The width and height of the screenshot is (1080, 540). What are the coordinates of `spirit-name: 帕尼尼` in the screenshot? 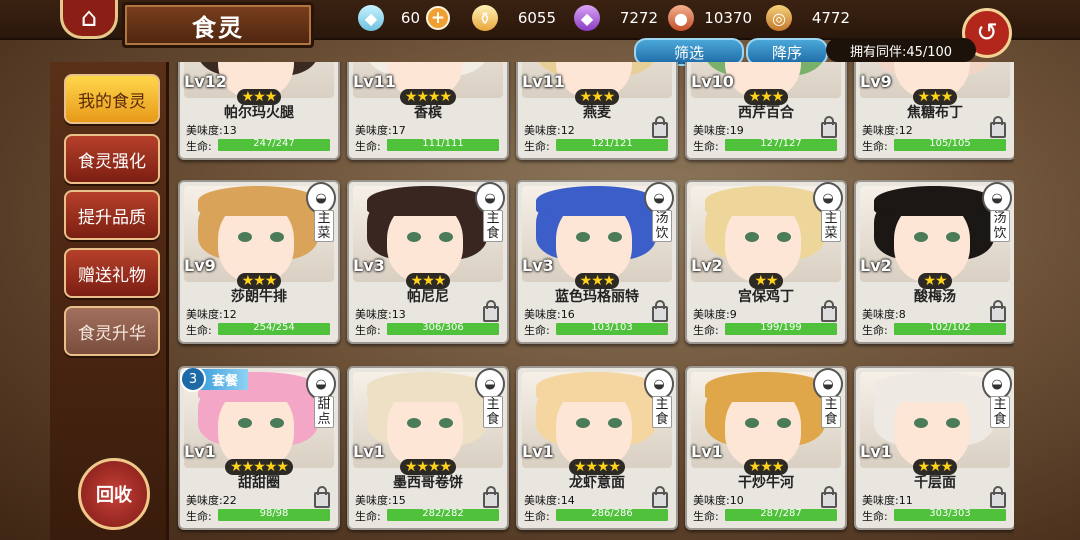 It's located at (428, 297).